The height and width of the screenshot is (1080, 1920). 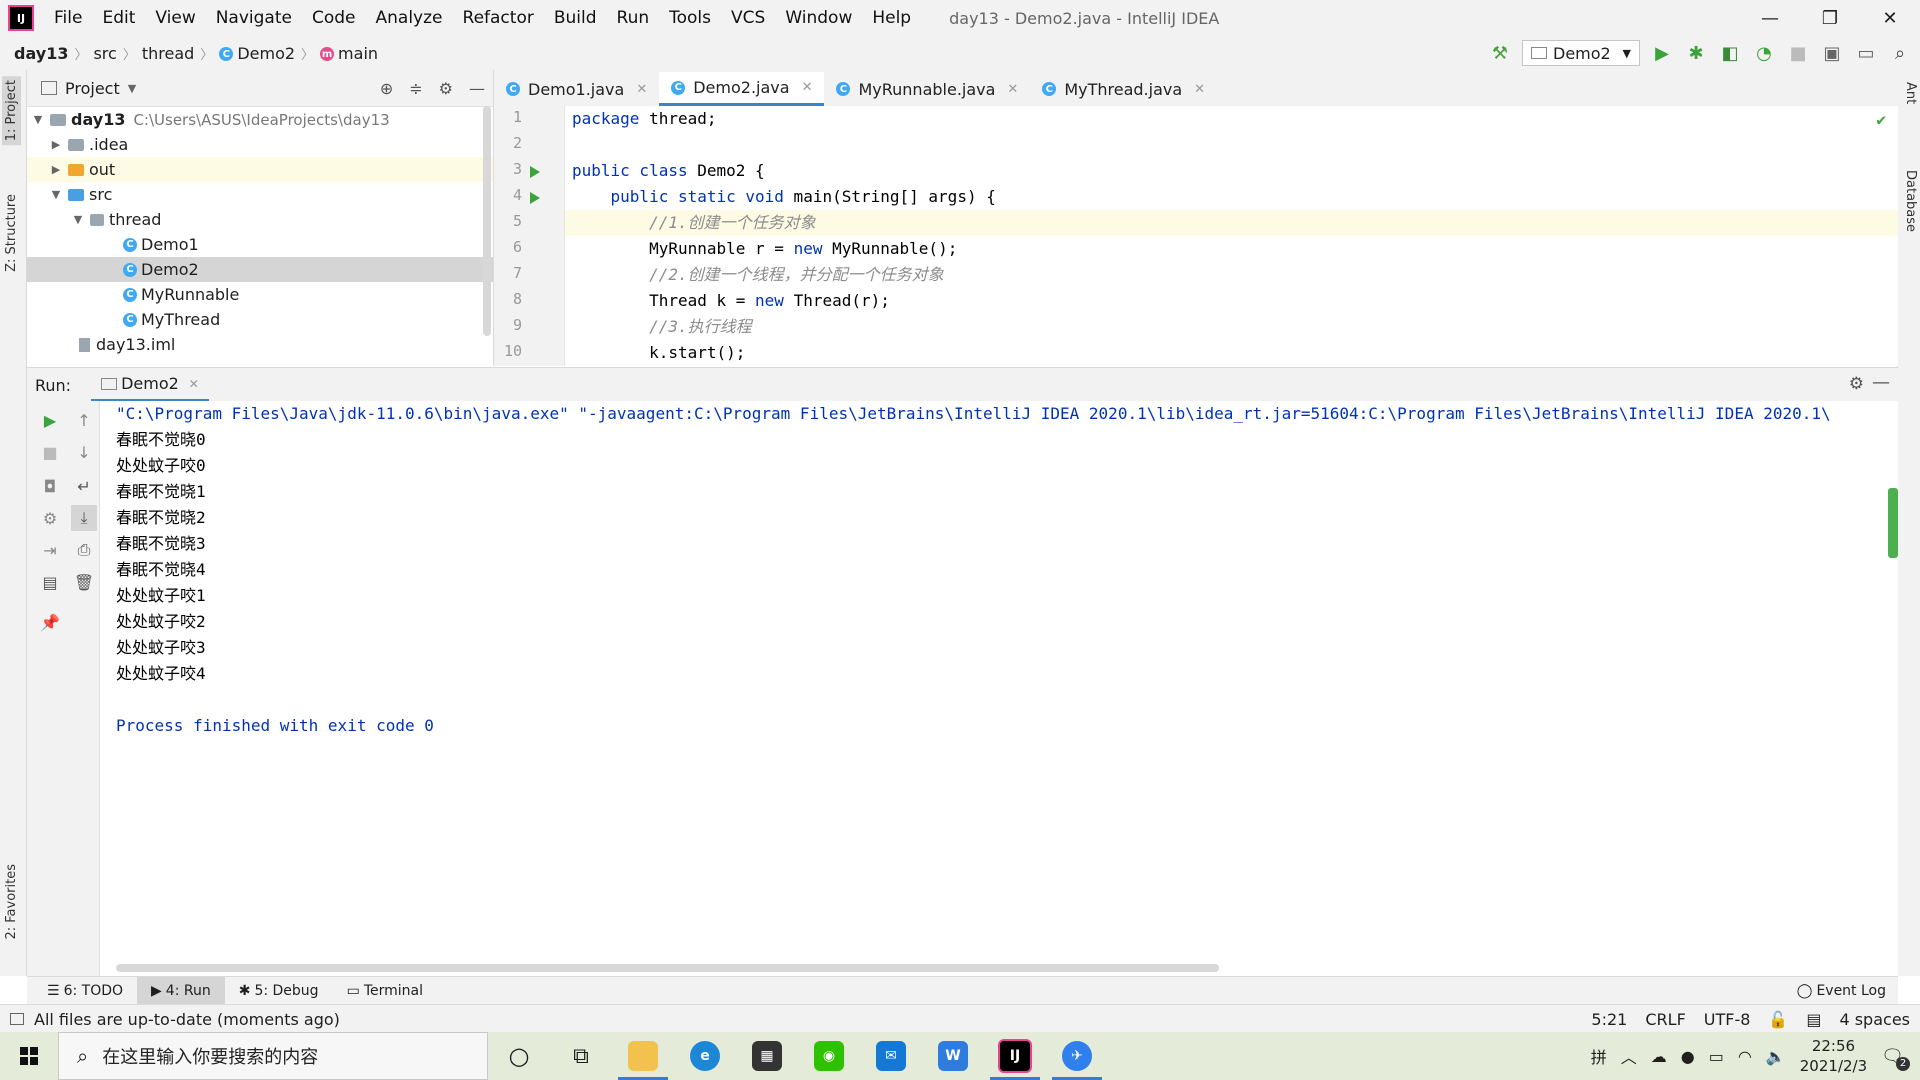 I want to click on print-icon: ⎙, so click(x=84, y=550).